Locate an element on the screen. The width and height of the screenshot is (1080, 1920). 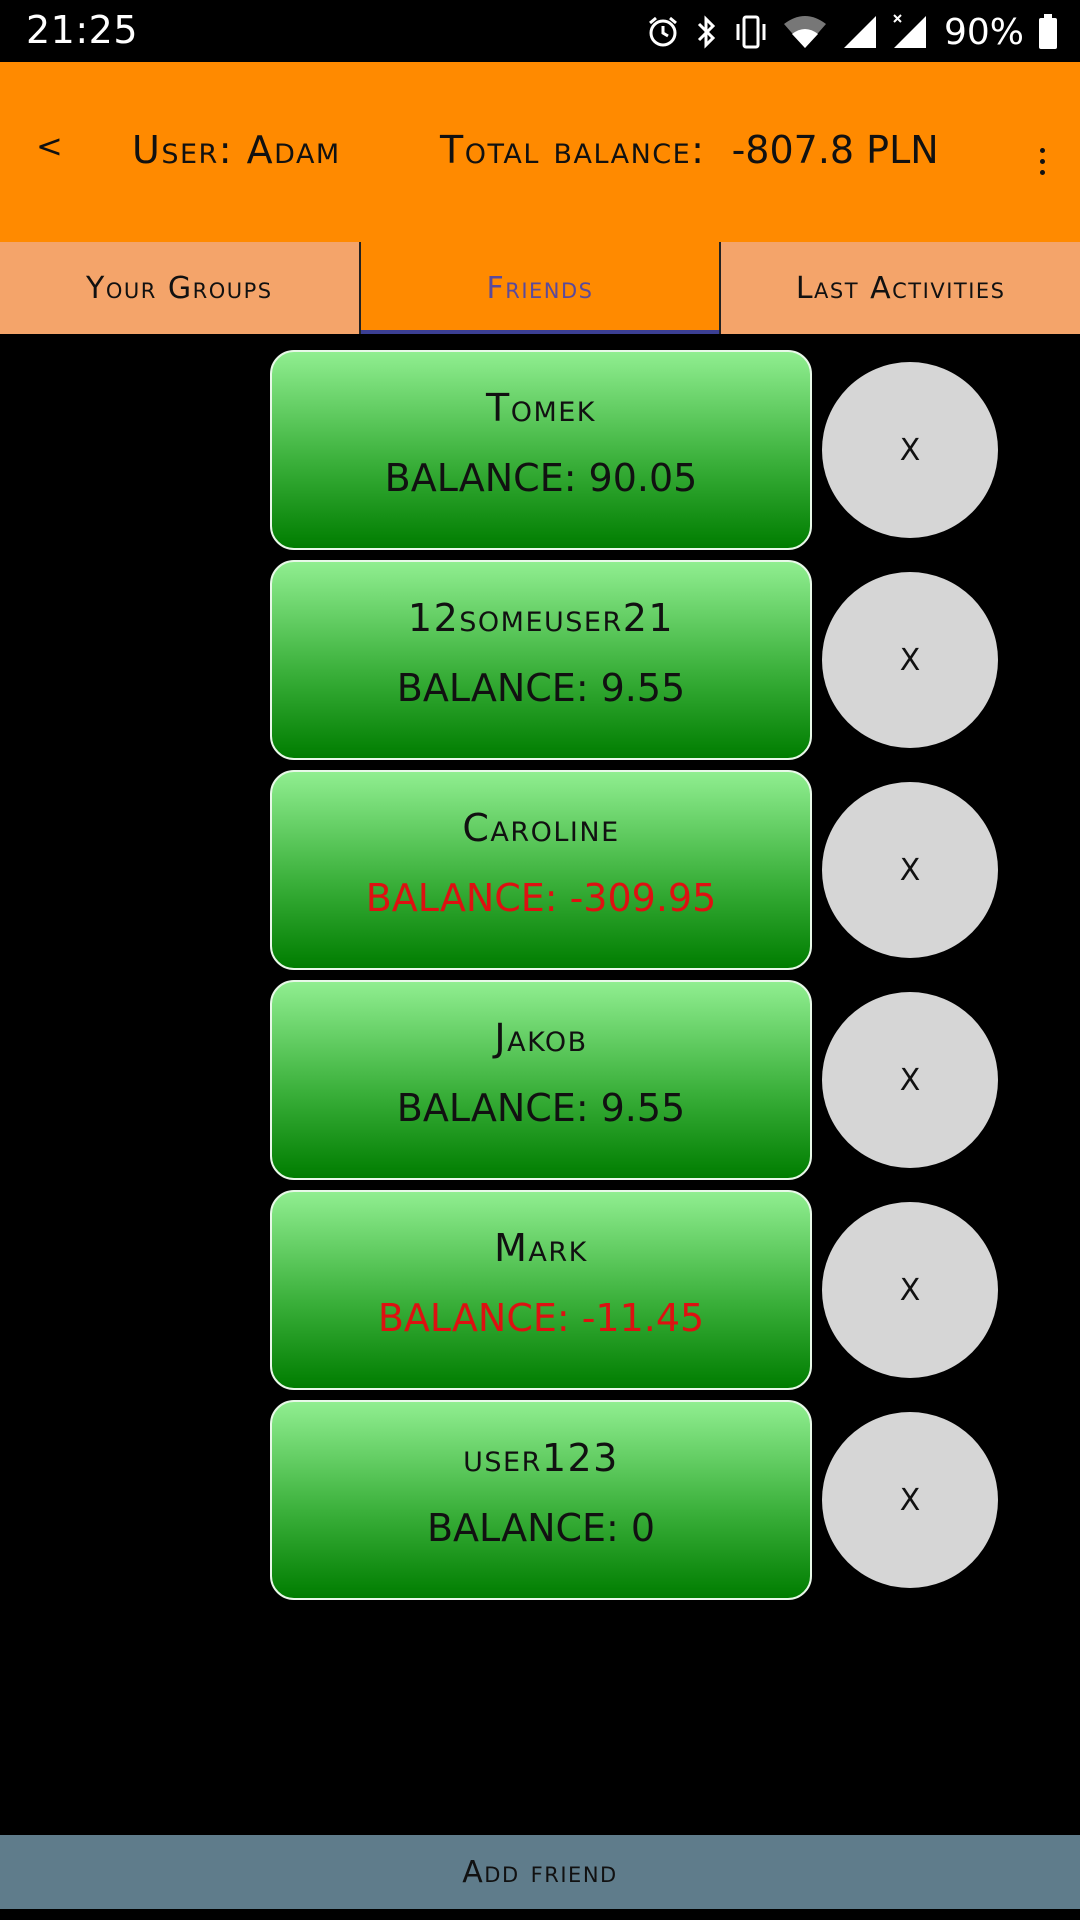
friend-name: Caroline is located at coordinates (541, 828).